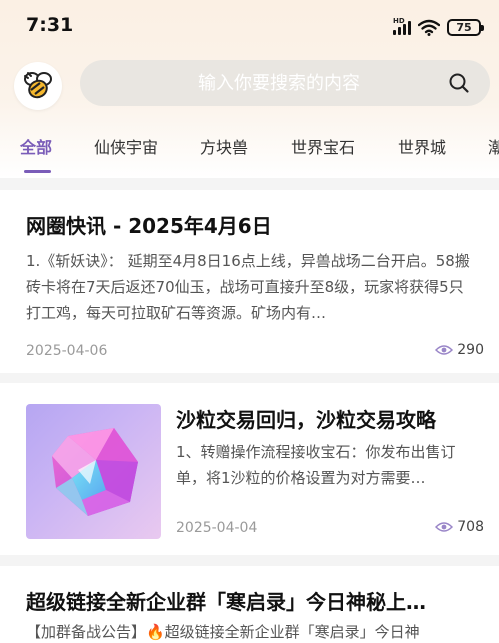  What do you see at coordinates (217, 528) in the screenshot?
I see `article-date: 2025-04-04` at bounding box center [217, 528].